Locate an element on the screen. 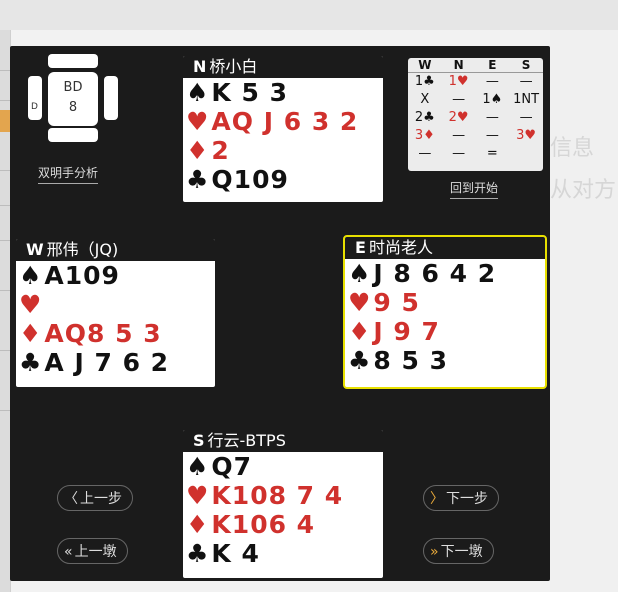 This screenshot has height=592, width=618. north-diamonds: ♦2 is located at coordinates (283, 150).